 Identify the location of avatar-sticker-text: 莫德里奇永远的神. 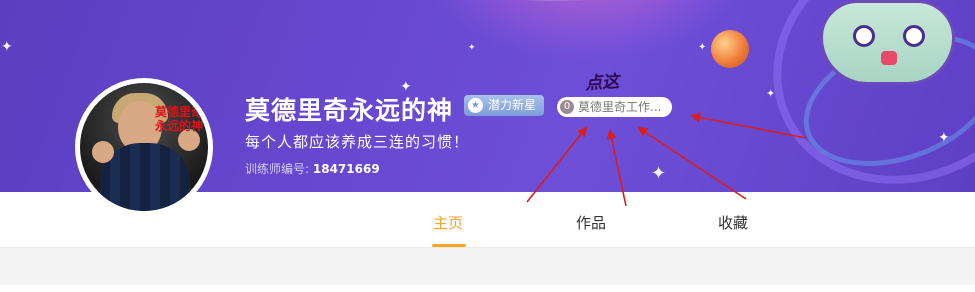
(178, 119).